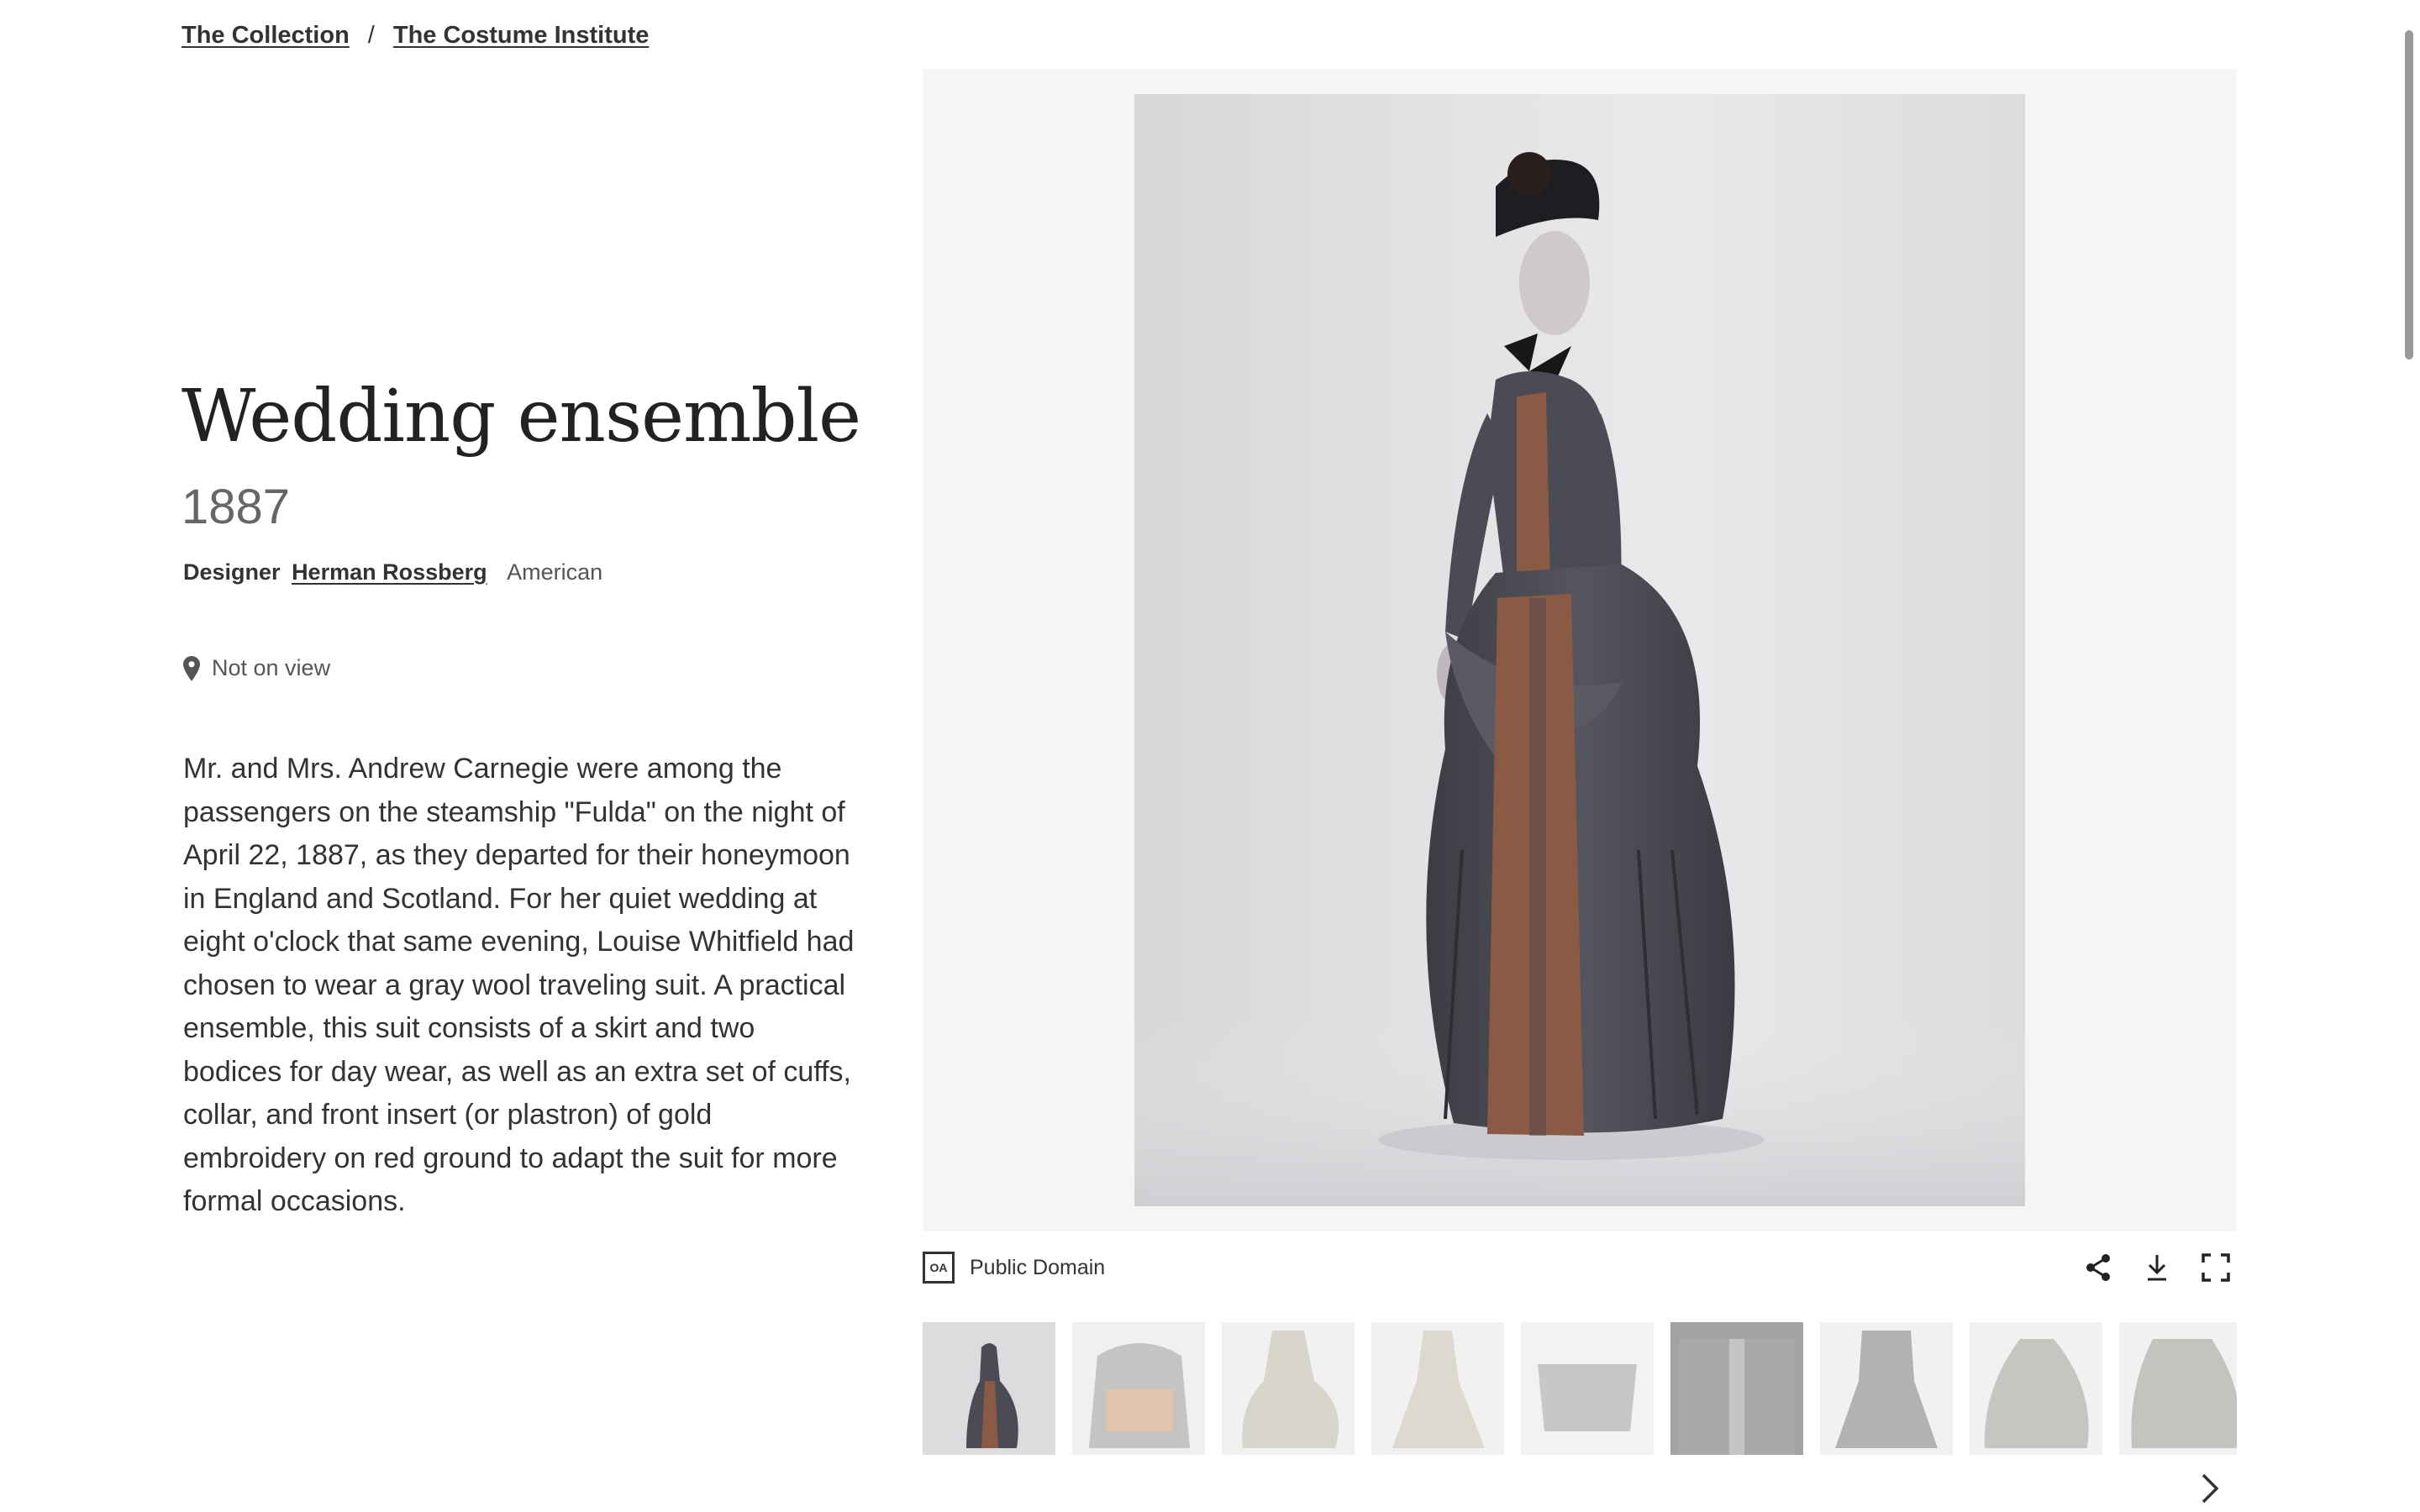 The height and width of the screenshot is (1512, 2420). What do you see at coordinates (2210, 1488) in the screenshot?
I see `chevron-right-icon` at bounding box center [2210, 1488].